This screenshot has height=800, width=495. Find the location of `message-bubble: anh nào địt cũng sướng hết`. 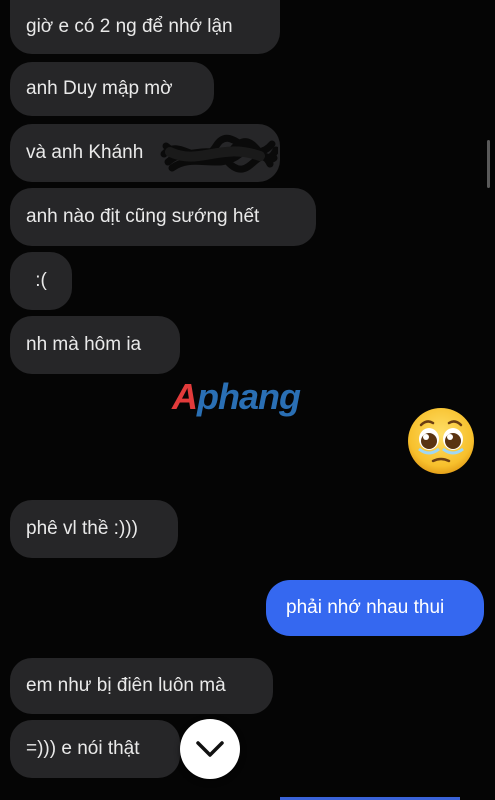

message-bubble: anh nào địt cũng sướng hết is located at coordinates (163, 217).